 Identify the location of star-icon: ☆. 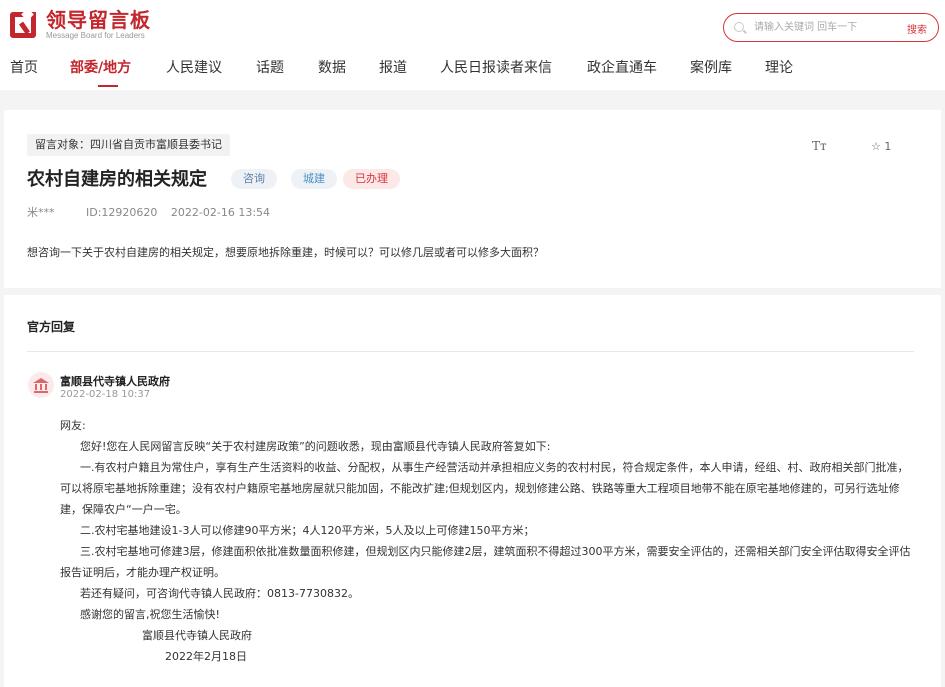
(876, 146).